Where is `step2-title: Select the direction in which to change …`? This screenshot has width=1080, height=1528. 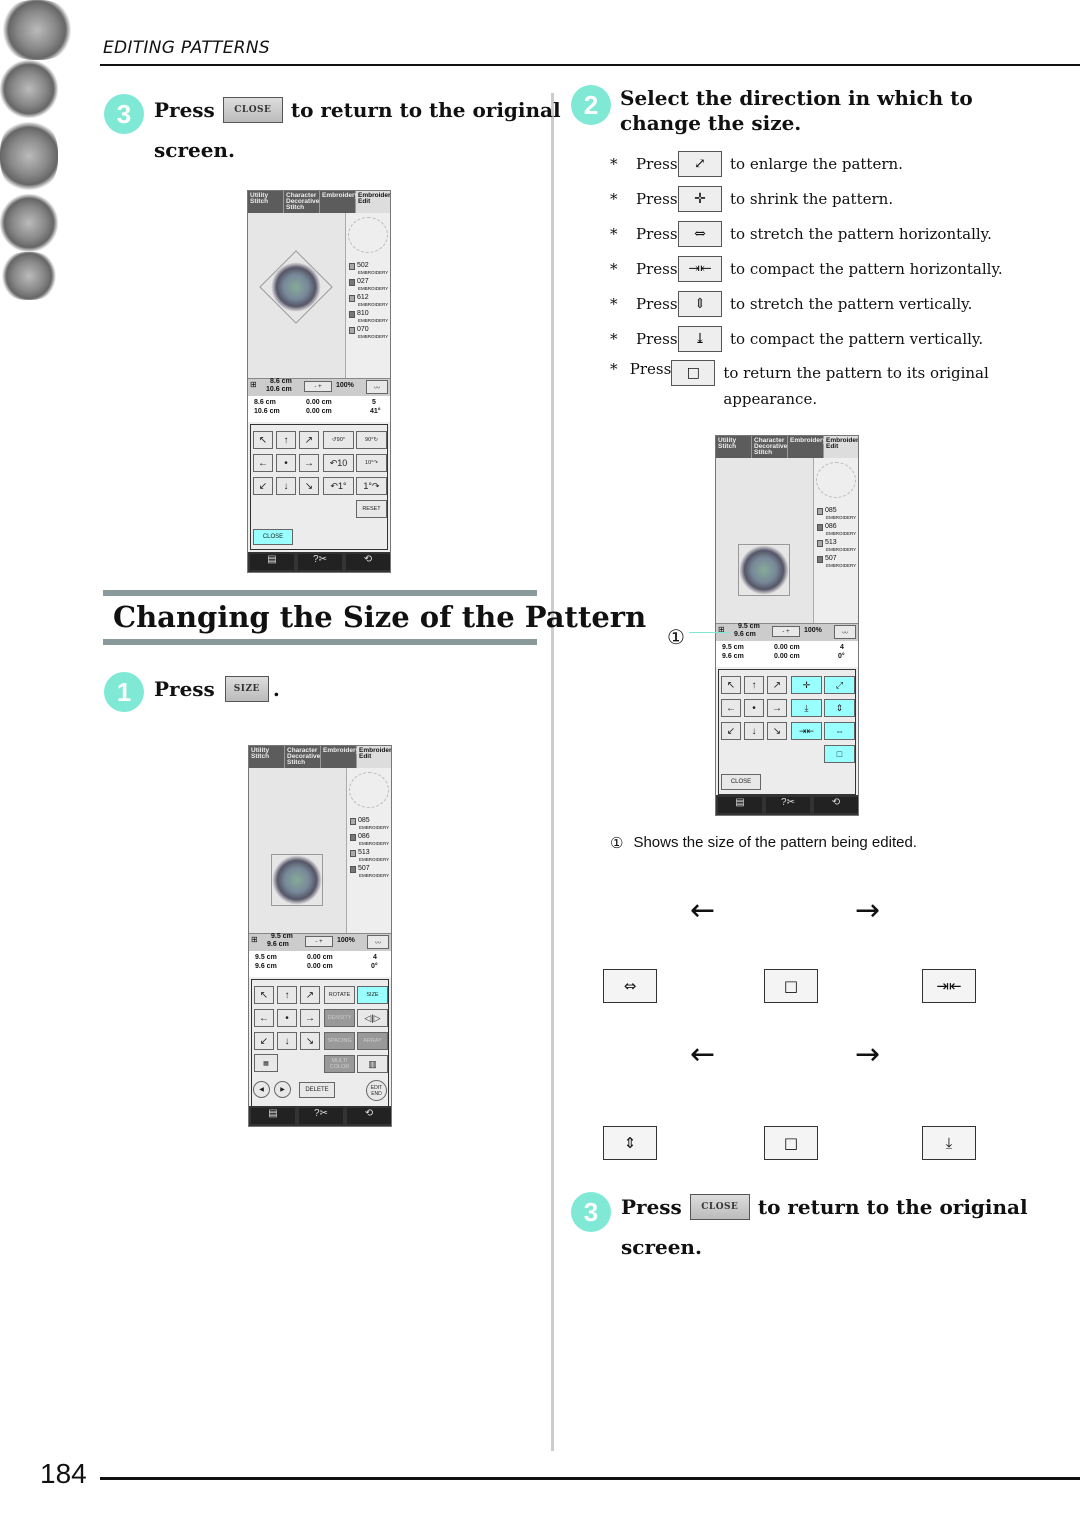 step2-title: Select the direction in which to change … is located at coordinates (796, 110).